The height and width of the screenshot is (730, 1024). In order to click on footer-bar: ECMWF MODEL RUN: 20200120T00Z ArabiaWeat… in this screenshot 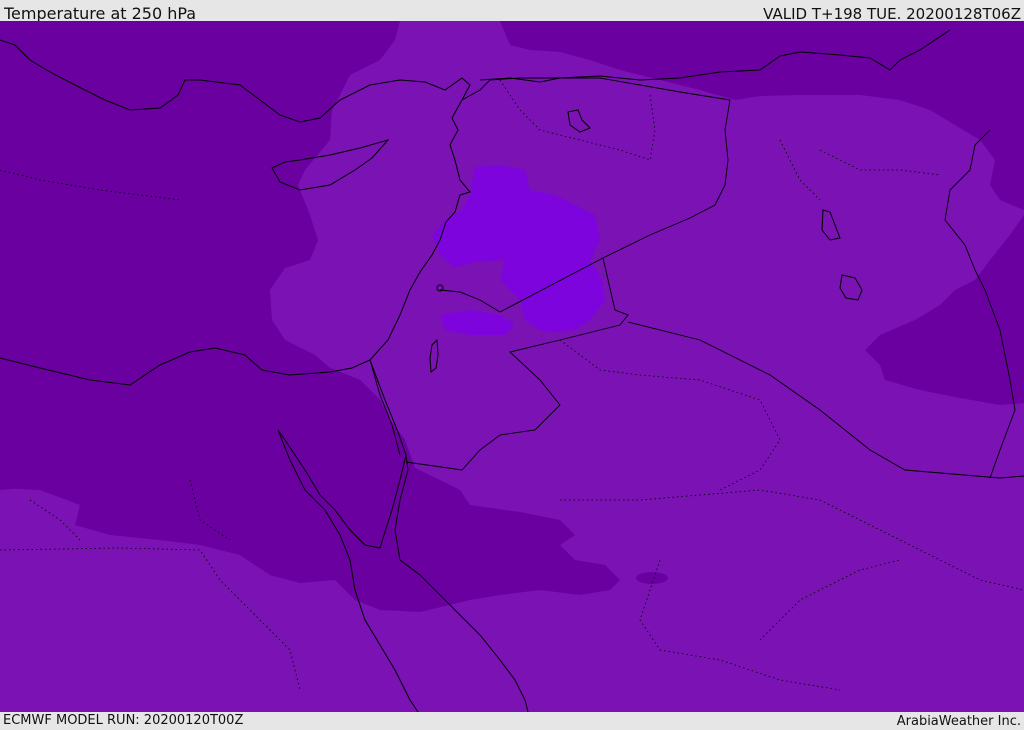, I will do `click(512, 720)`.